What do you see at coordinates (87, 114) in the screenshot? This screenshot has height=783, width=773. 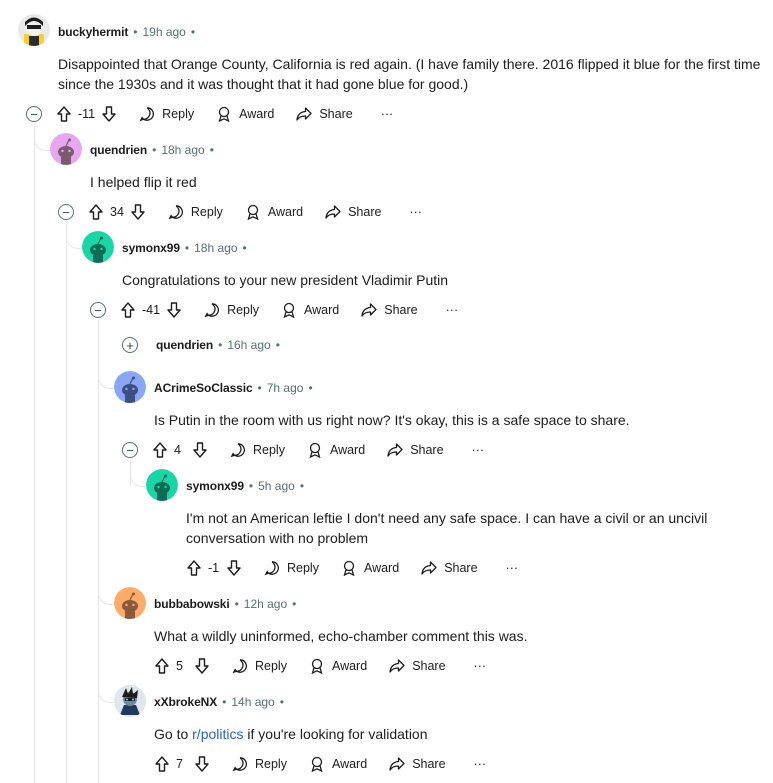 I see `vote-score: -11` at bounding box center [87, 114].